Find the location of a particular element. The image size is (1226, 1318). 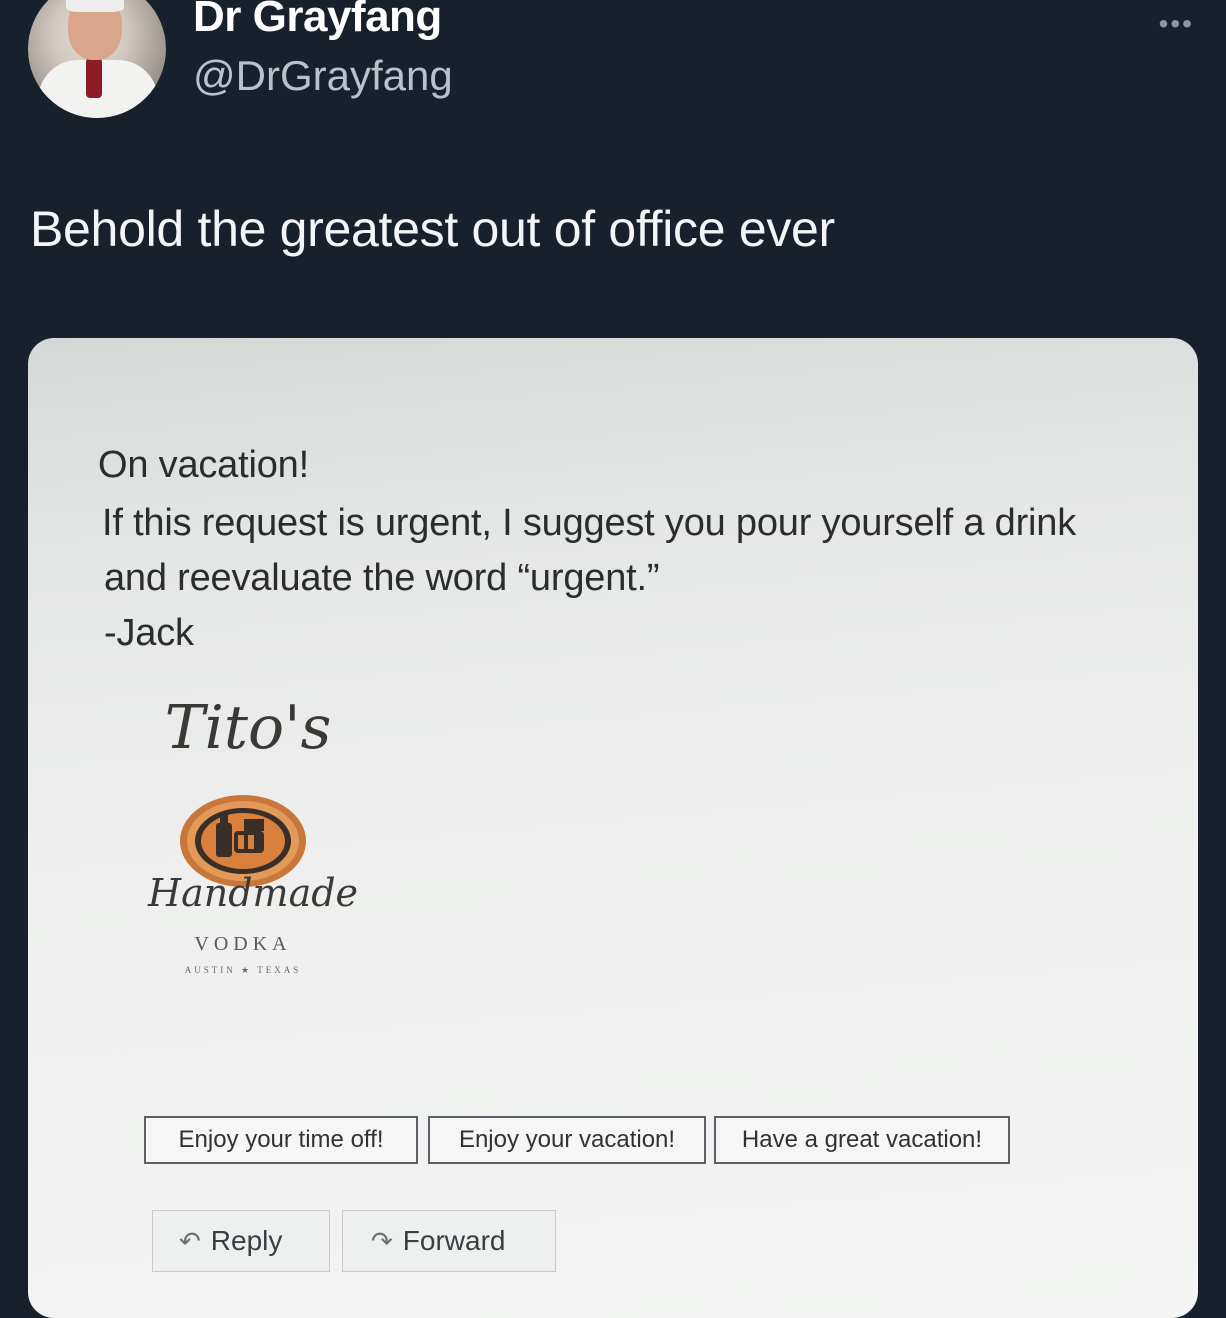

reply-button: ↶ Reply is located at coordinates (241, 1241).